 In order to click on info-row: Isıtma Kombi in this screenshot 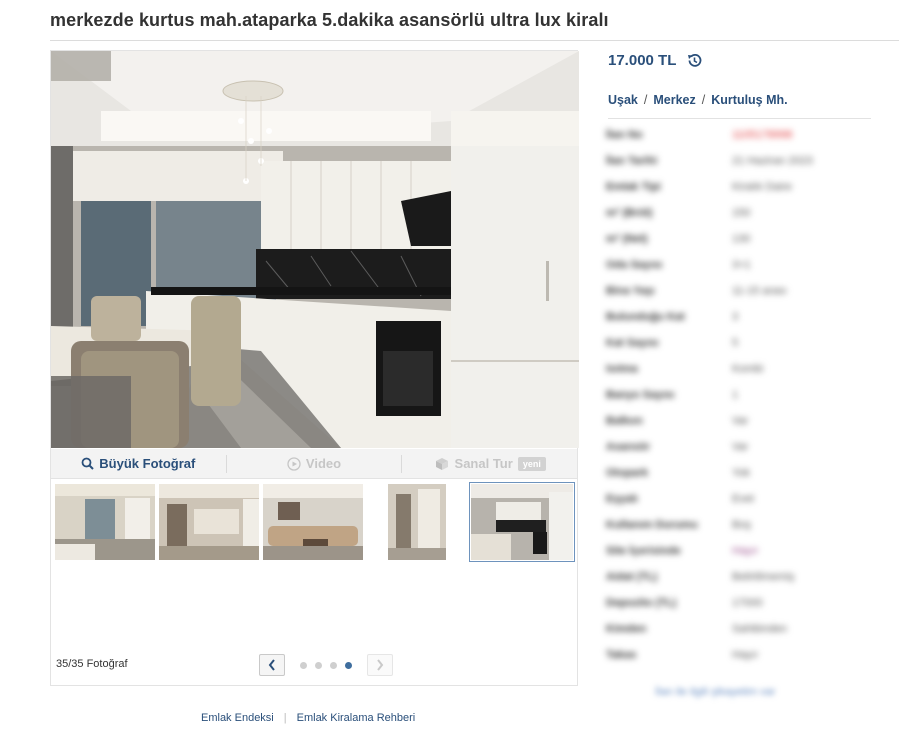, I will do `click(738, 369)`.